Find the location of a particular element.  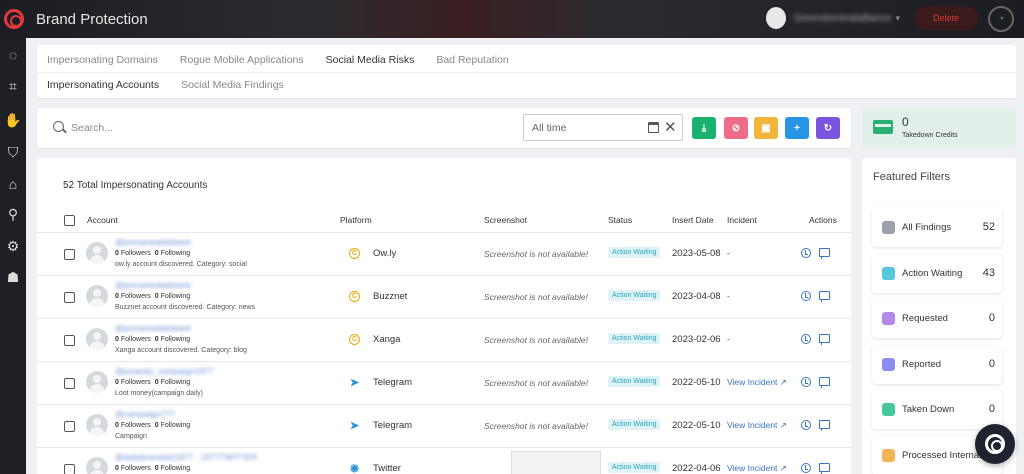

brand-logo is located at coordinates (14, 19).